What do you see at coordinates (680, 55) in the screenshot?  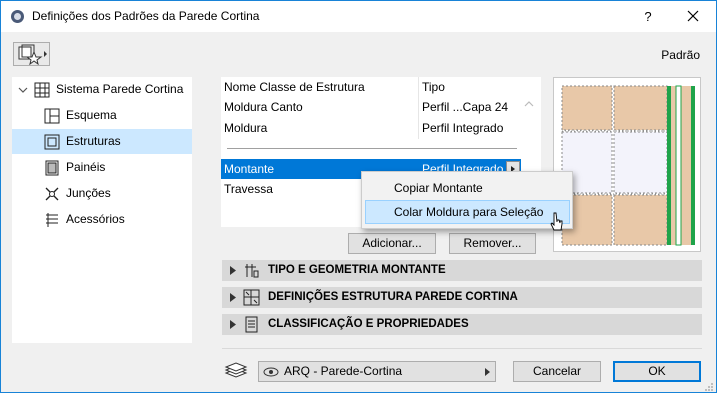 I see `preset-label: Padrão` at bounding box center [680, 55].